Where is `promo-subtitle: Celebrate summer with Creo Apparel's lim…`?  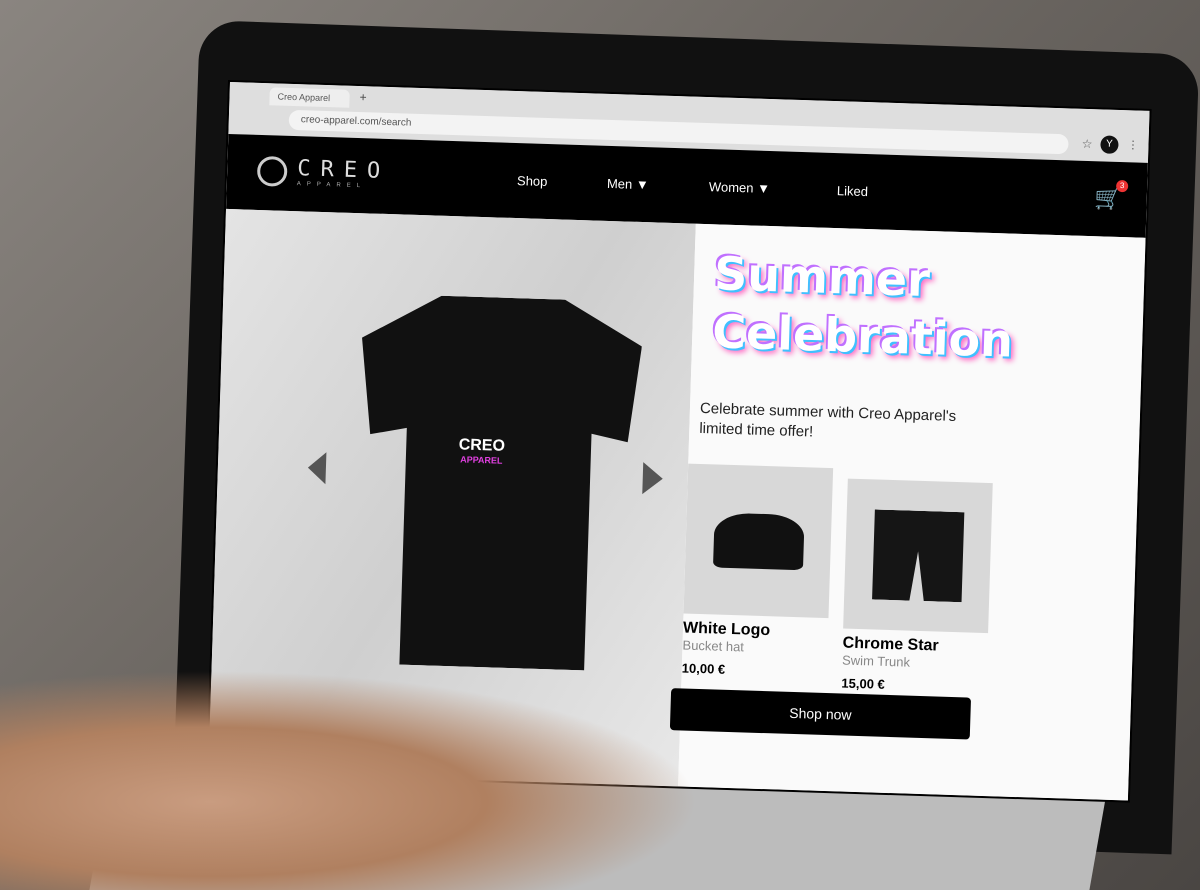 promo-subtitle: Celebrate summer with Creo Apparel's lim… is located at coordinates (828, 420).